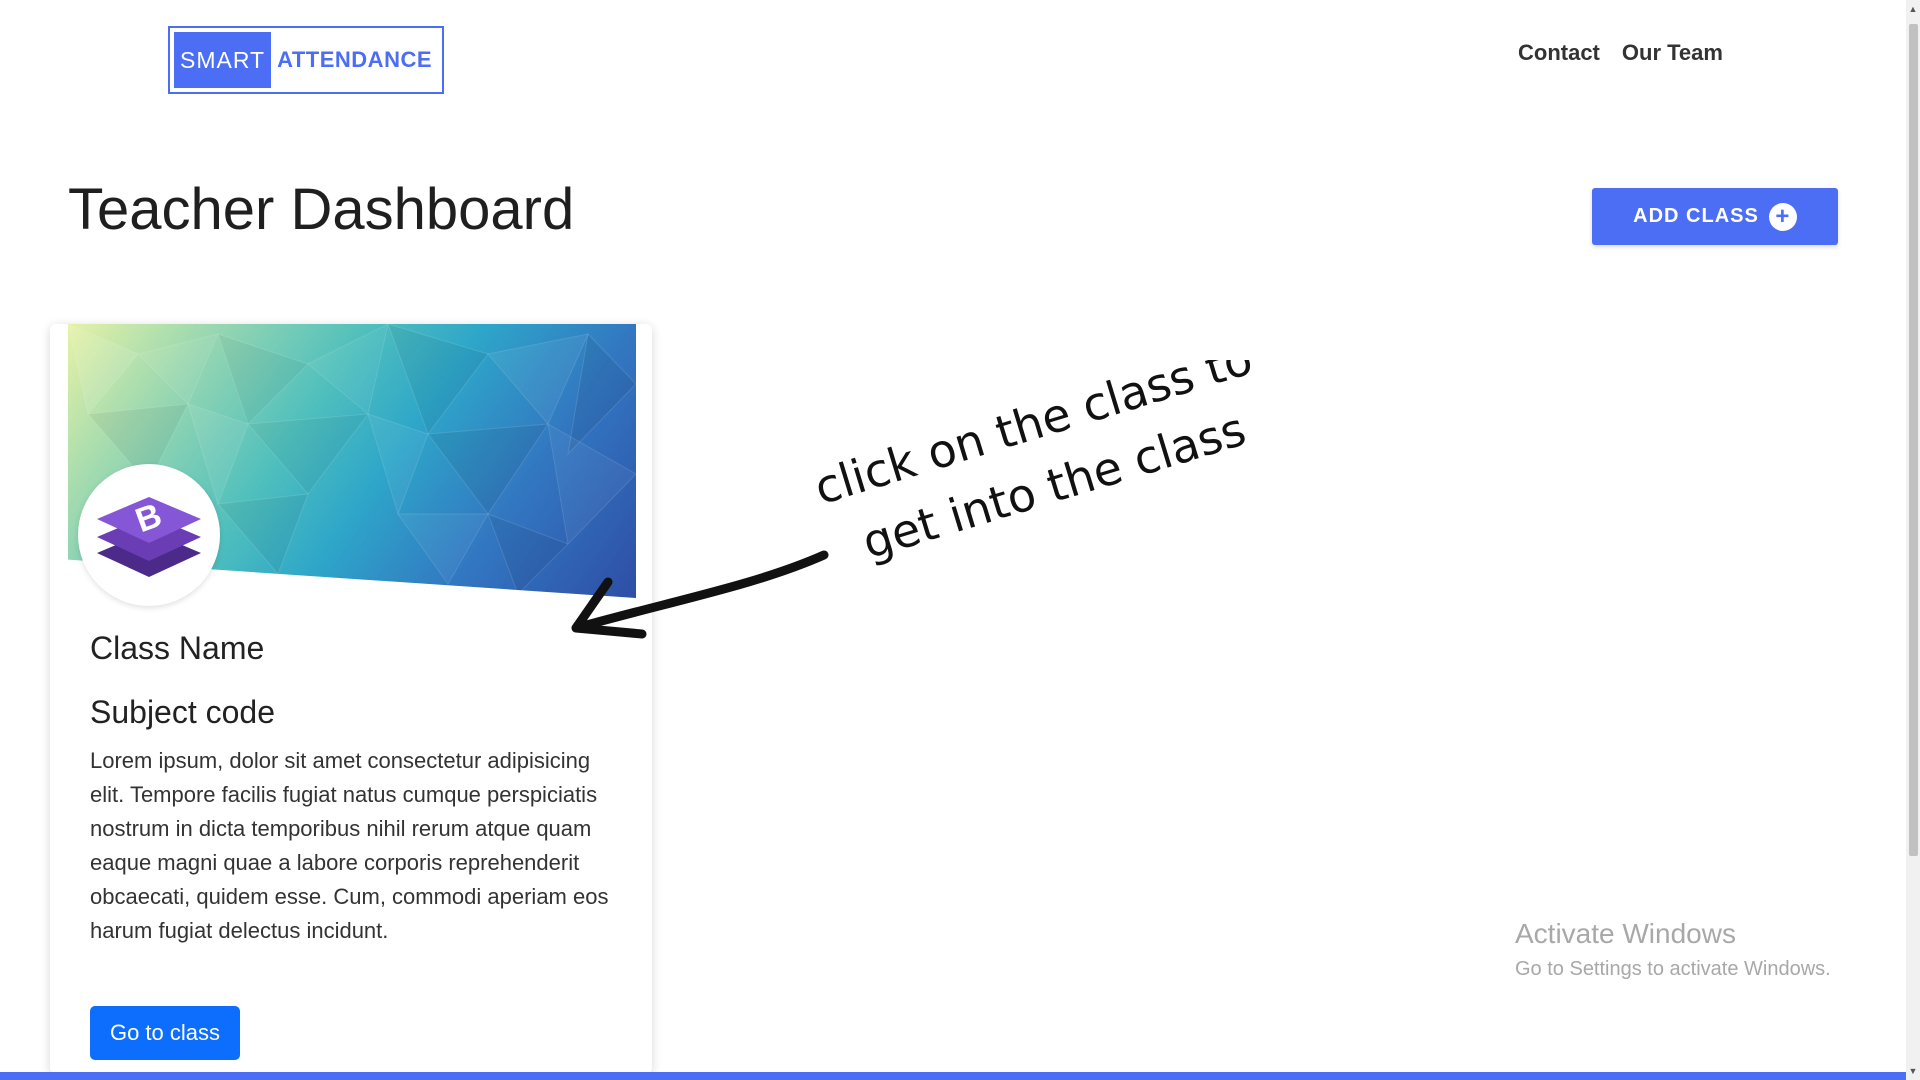 Image resolution: width=1920 pixels, height=1080 pixels. What do you see at coordinates (700, 594) in the screenshot?
I see `annotation-arrow-icon` at bounding box center [700, 594].